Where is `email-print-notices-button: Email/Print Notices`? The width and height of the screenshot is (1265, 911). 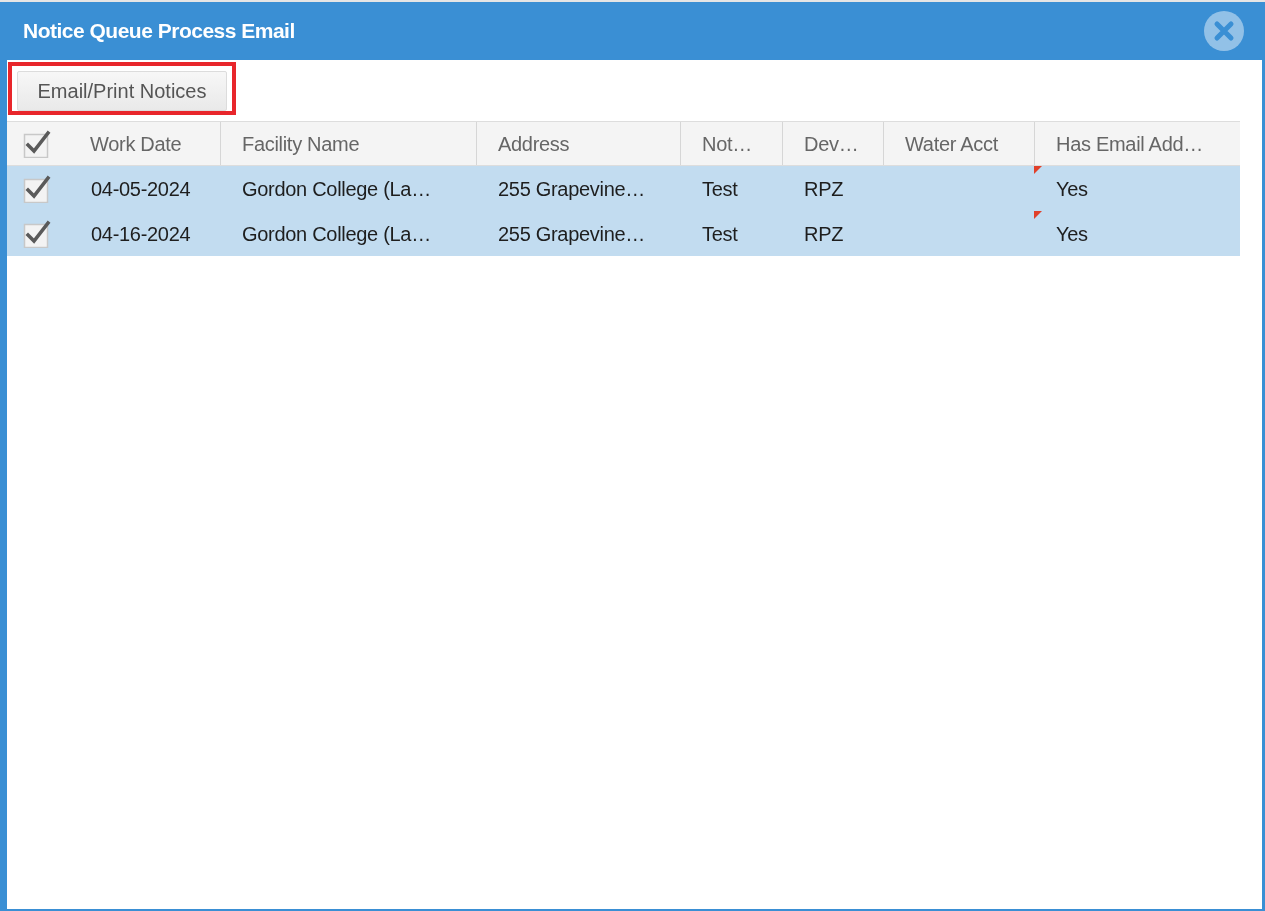
email-print-notices-button: Email/Print Notices is located at coordinates (122, 91).